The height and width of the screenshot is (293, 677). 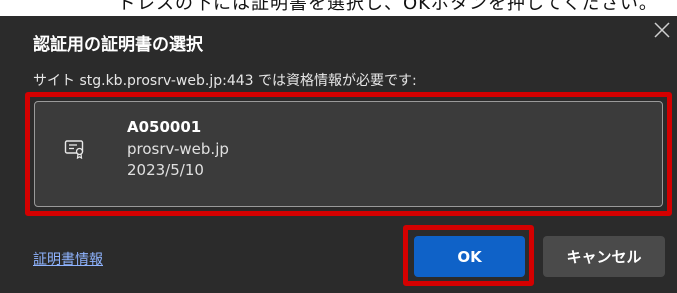 I want to click on certificate-date: 2023/5/10, so click(x=165, y=170).